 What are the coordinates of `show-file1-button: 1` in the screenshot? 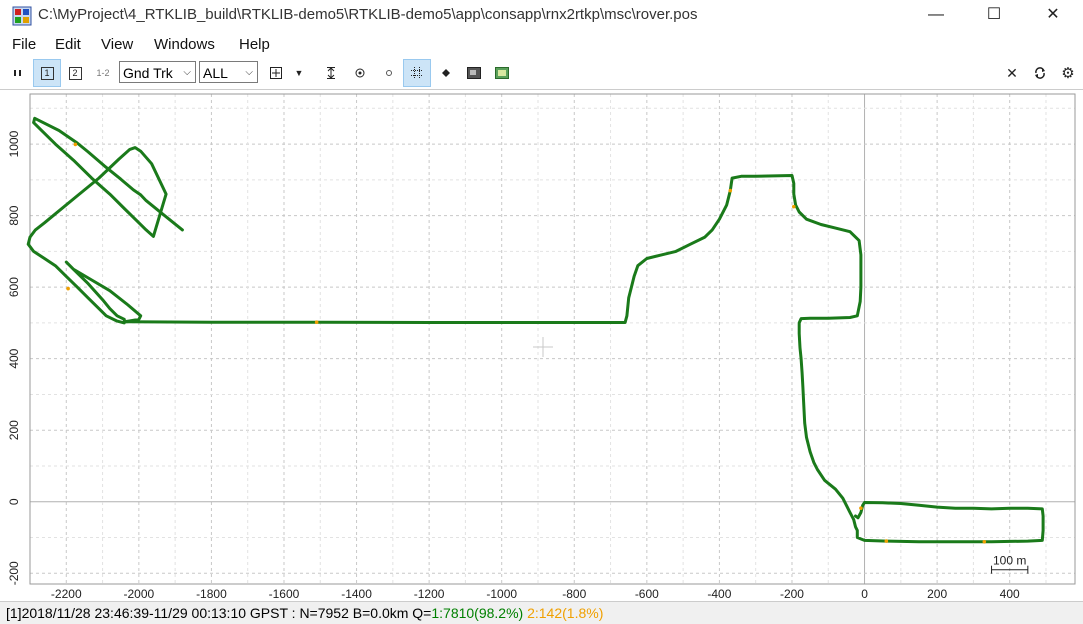 It's located at (47, 73).